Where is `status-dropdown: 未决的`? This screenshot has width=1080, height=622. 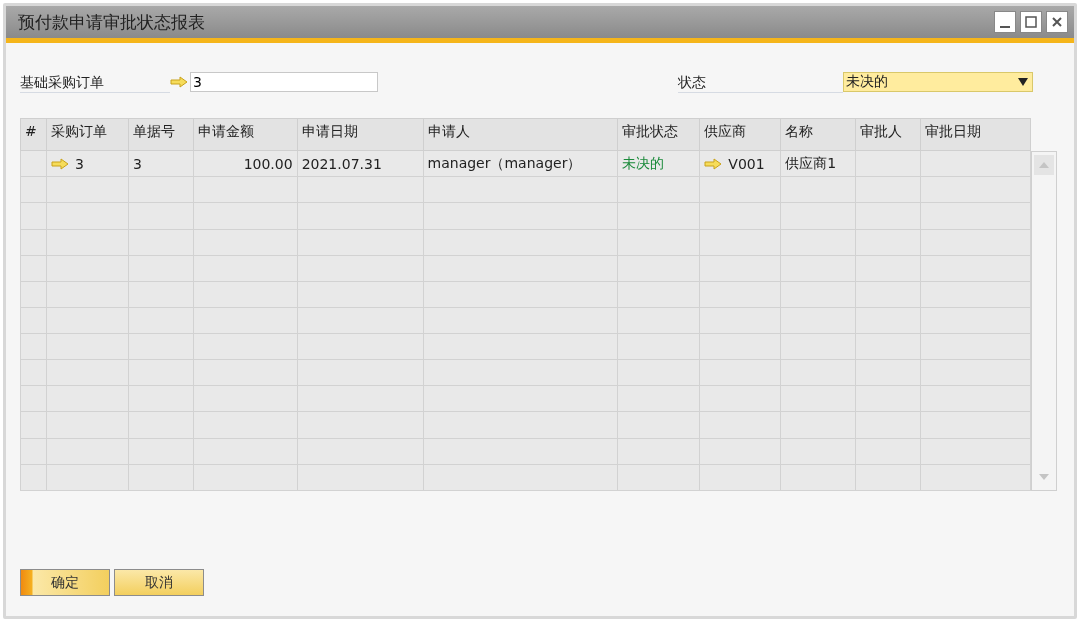 status-dropdown: 未决的 is located at coordinates (938, 82).